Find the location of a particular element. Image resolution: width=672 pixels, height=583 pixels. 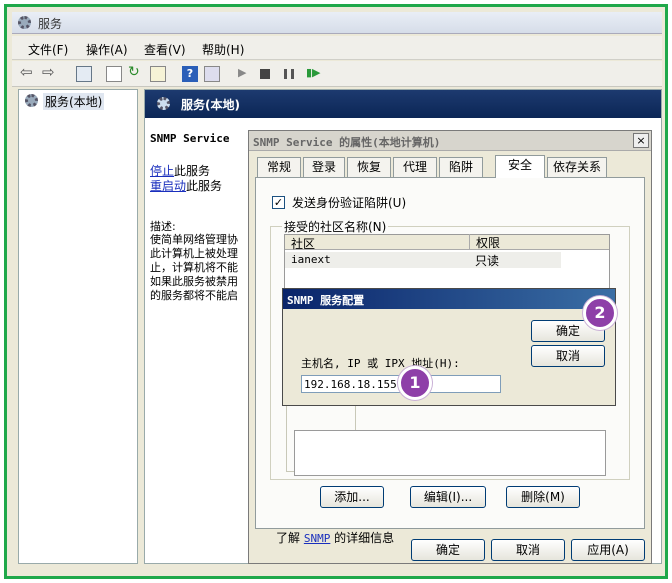

step-marker-1: 1 is located at coordinates (415, 383).